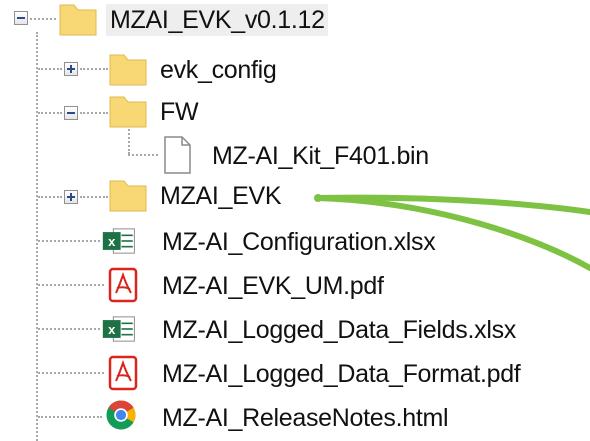 The image size is (590, 441). What do you see at coordinates (295, 70) in the screenshot?
I see `tree-row-evk-config: evk_config` at bounding box center [295, 70].